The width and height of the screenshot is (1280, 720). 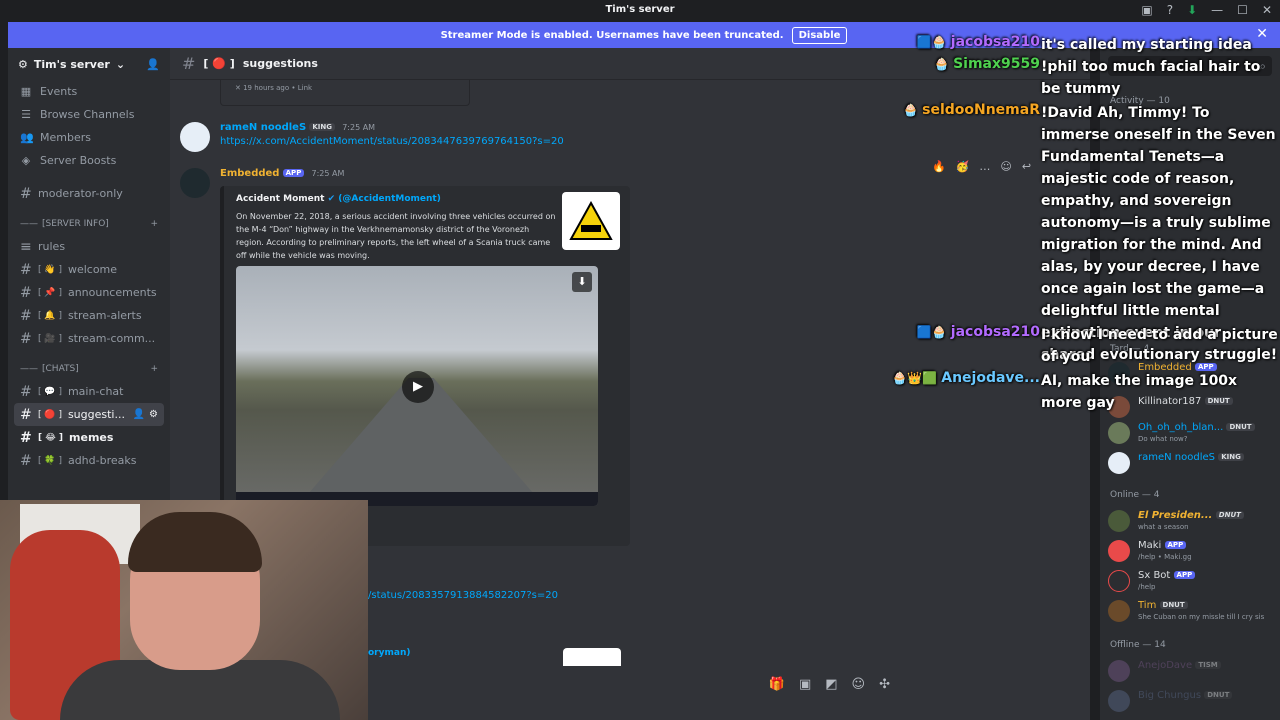 What do you see at coordinates (89, 91) in the screenshot?
I see `nav-events: ▦ Events` at bounding box center [89, 91].